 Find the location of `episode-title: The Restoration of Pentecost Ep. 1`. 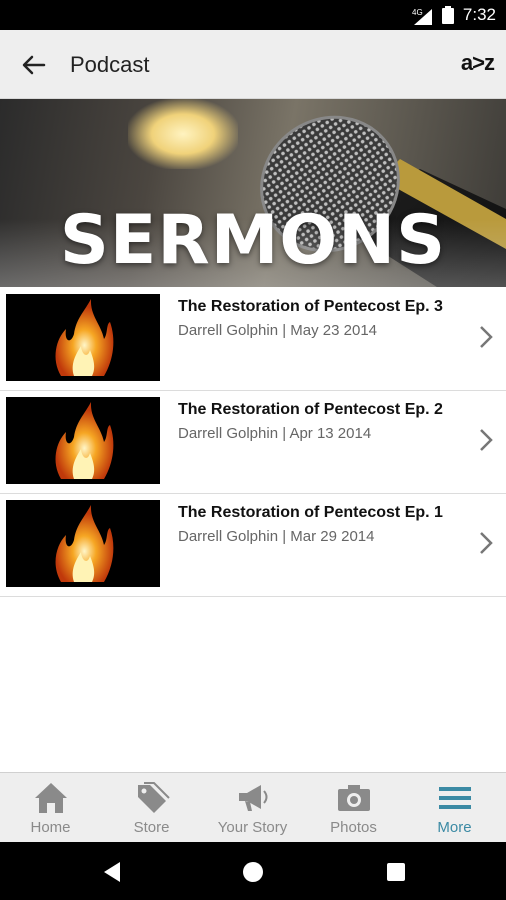

episode-title: The Restoration of Pentecost Ep. 1 is located at coordinates (310, 512).